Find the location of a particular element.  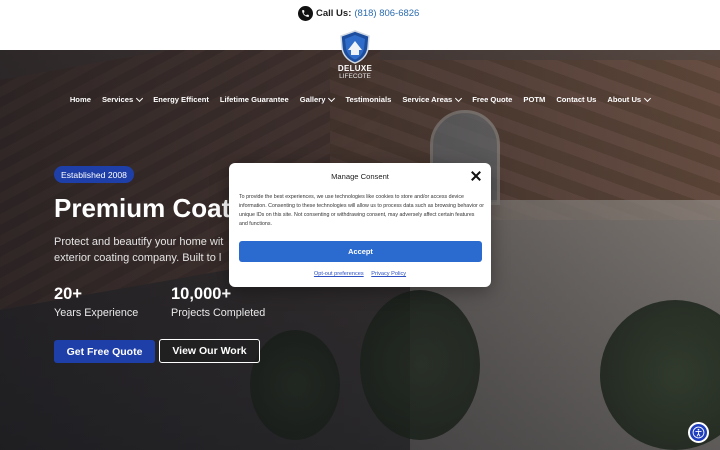

stat-projects: 10,000+ Projects Completed is located at coordinates (218, 302).